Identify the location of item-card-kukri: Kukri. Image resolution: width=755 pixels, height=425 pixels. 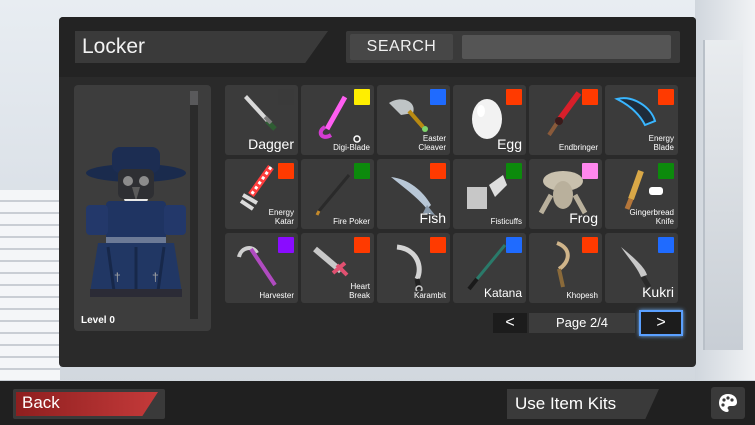
(641, 268).